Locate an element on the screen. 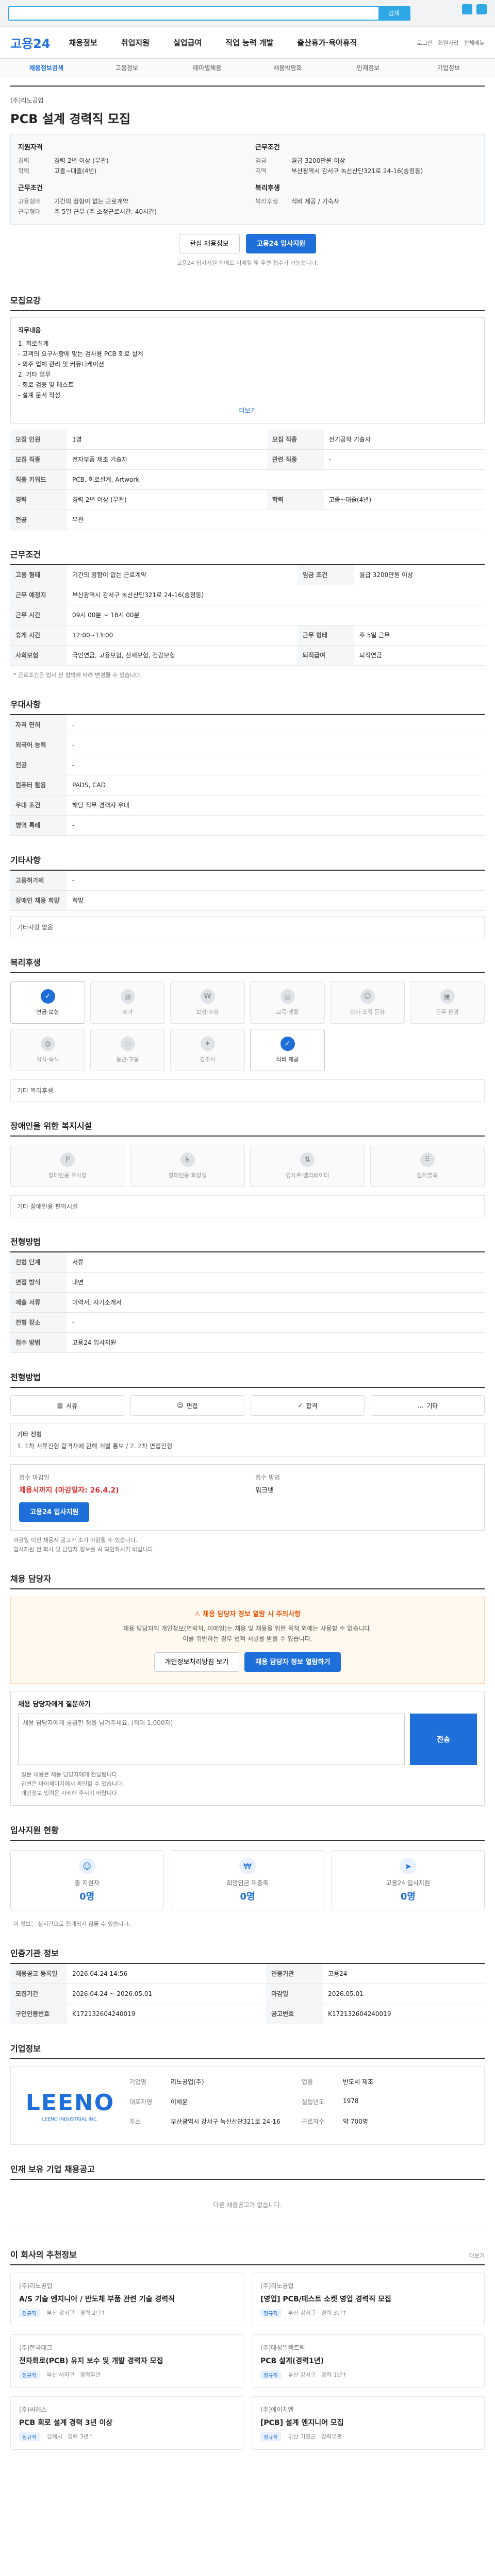  welfare-label: 경조사 is located at coordinates (208, 1059).